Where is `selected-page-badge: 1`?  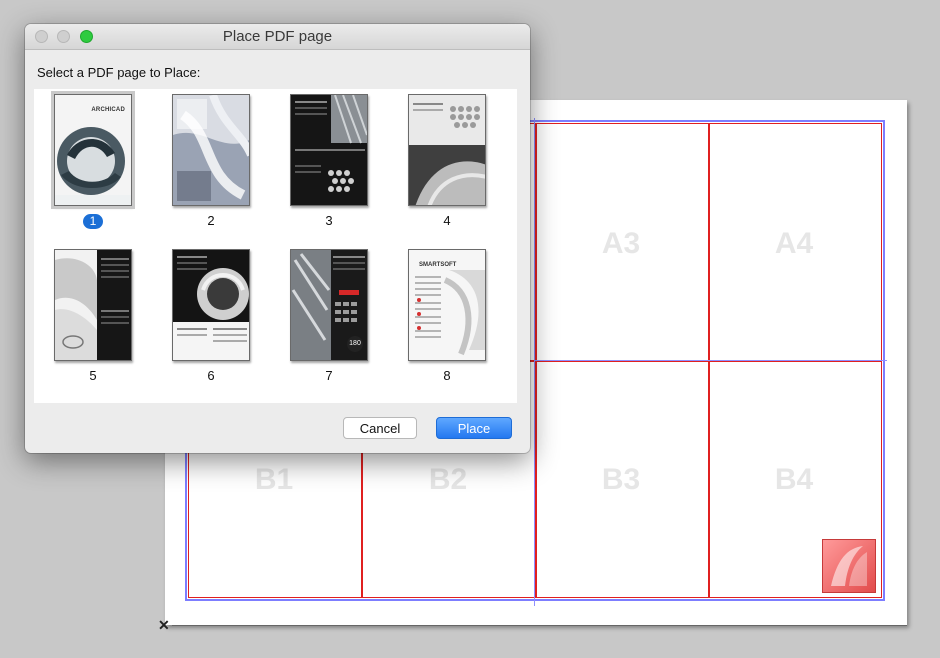 selected-page-badge: 1 is located at coordinates (93, 221).